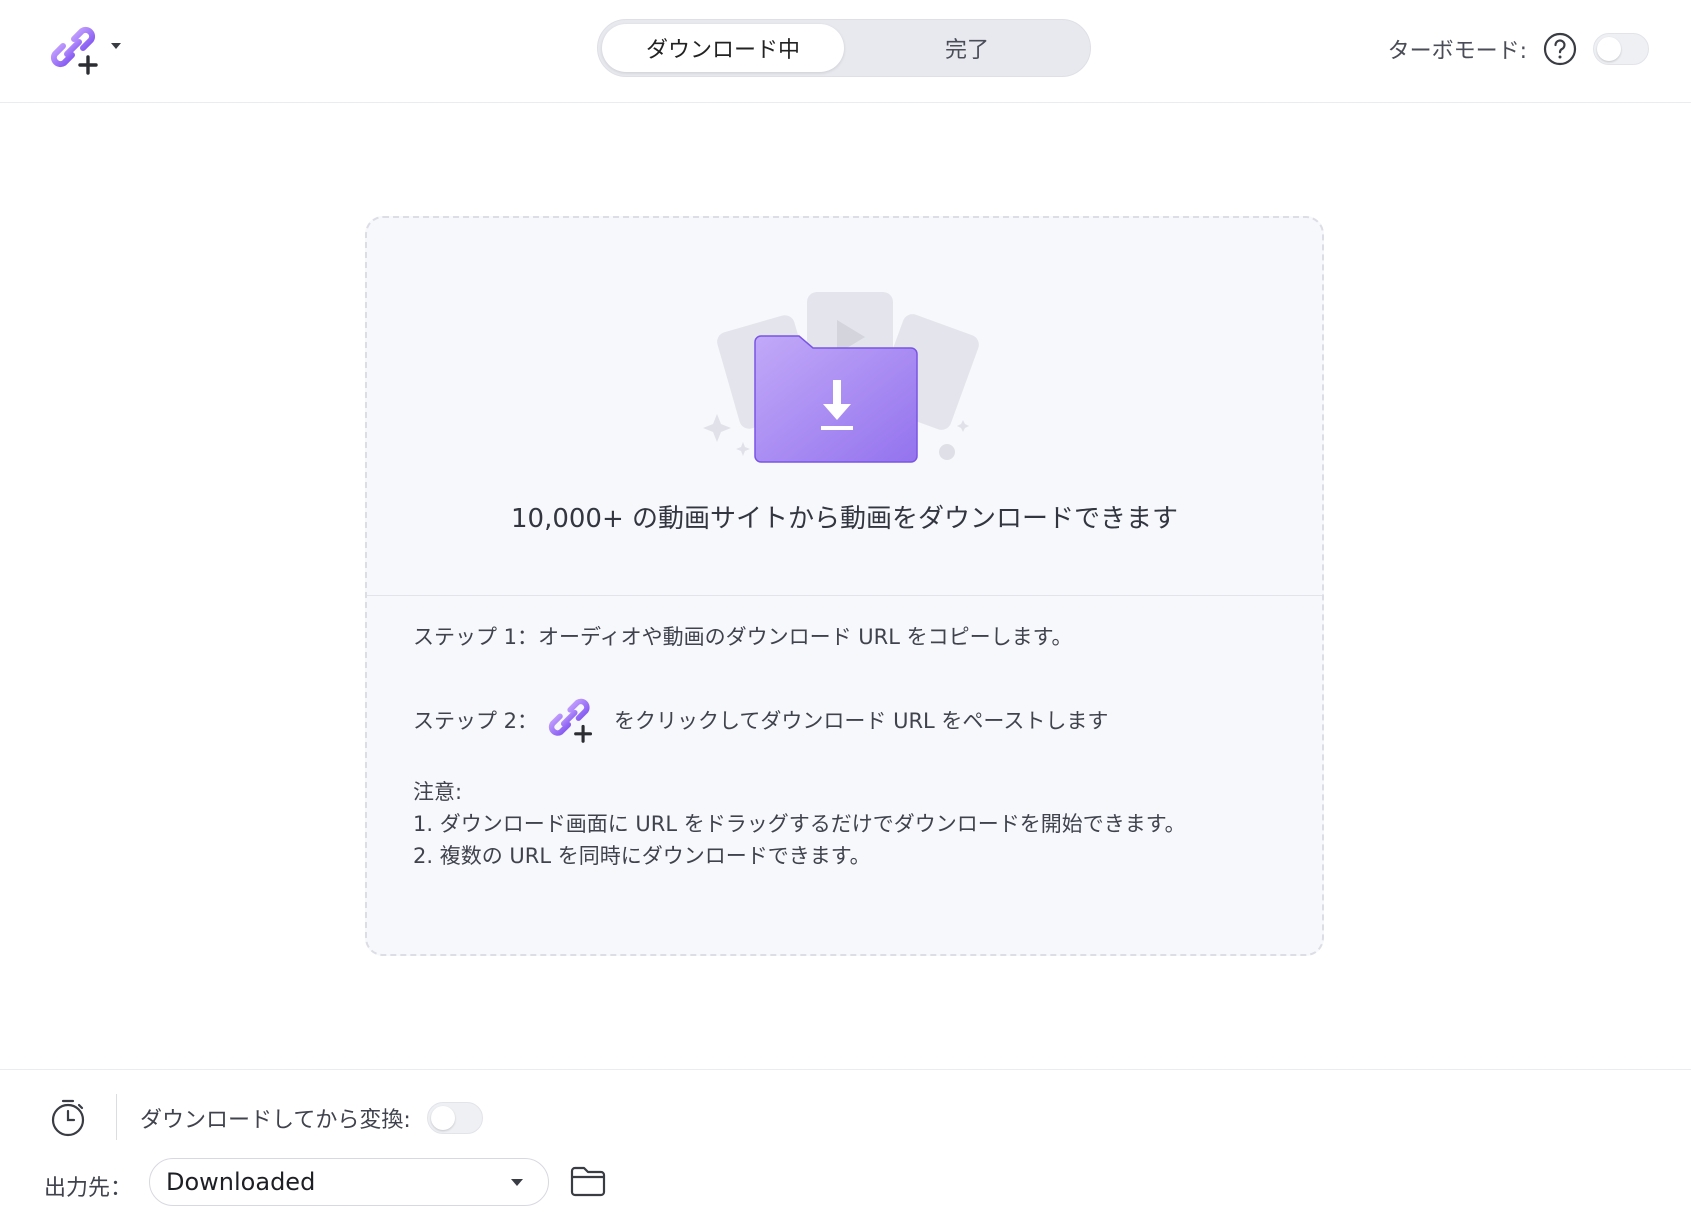 The width and height of the screenshot is (1691, 1229). What do you see at coordinates (1560, 49) in the screenshot?
I see `help-icon` at bounding box center [1560, 49].